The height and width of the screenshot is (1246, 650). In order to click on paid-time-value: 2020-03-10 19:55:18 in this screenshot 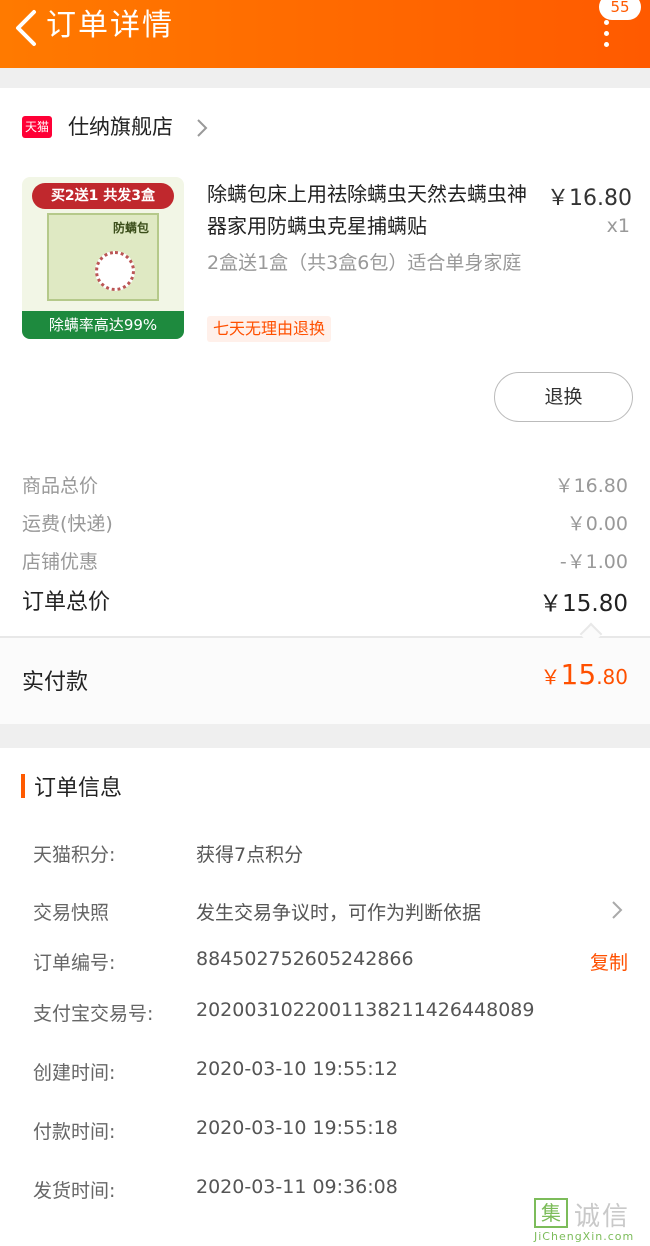, I will do `click(297, 1128)`.